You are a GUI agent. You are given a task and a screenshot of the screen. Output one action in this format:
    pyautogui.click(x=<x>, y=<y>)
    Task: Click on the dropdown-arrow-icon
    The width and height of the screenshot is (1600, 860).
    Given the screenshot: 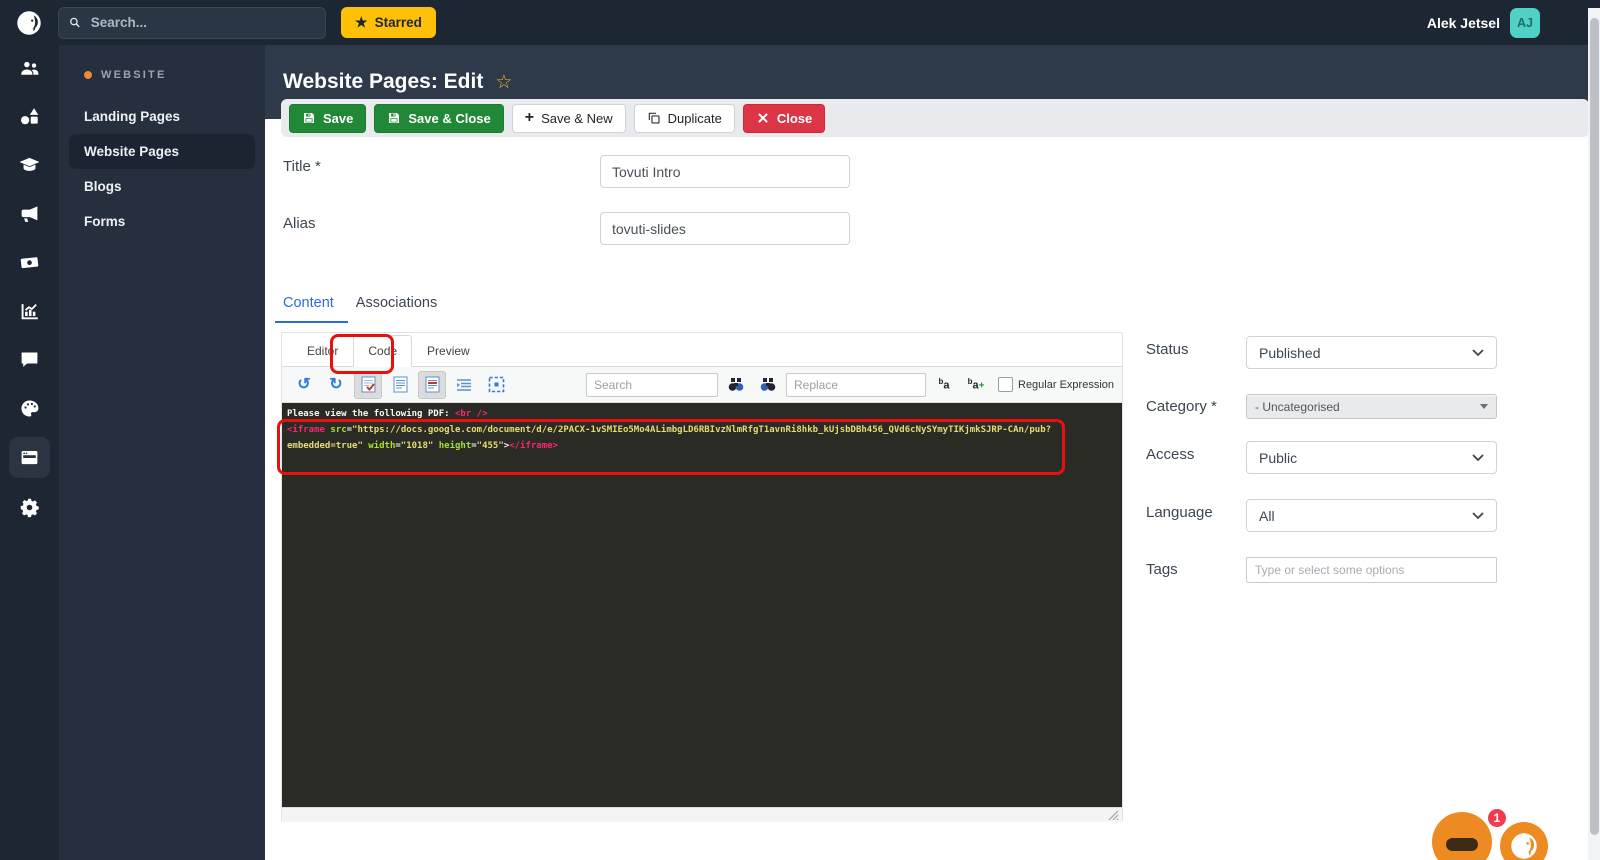 What is the action you would take?
    pyautogui.click(x=1484, y=406)
    